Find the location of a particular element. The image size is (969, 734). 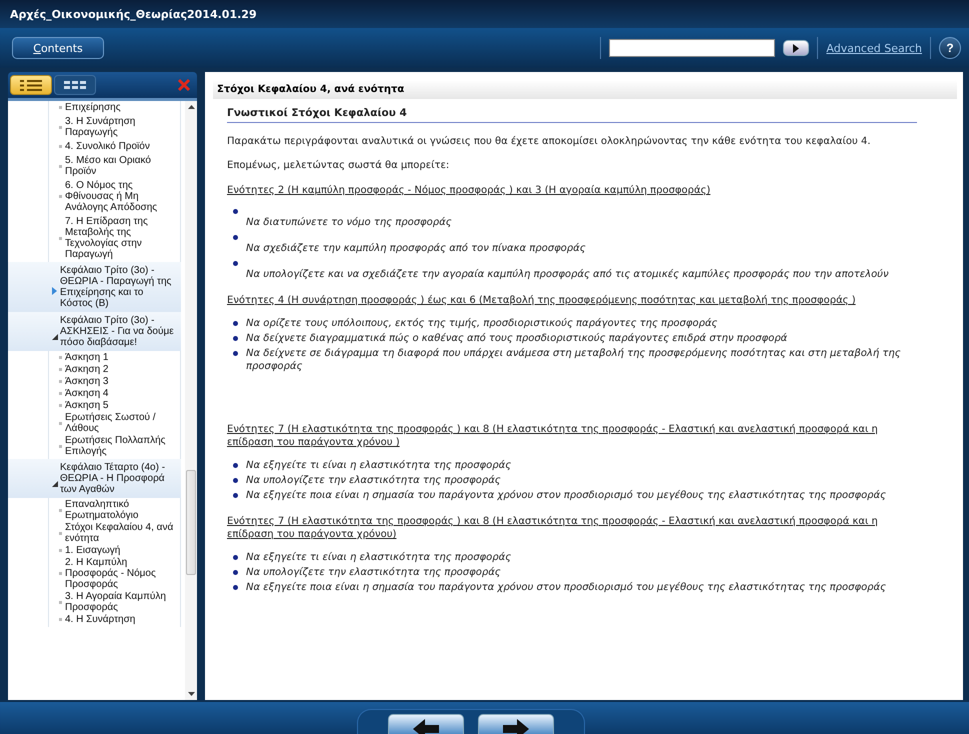

toc-chapter: Κεφάλαιο Τέταρτο (4ο) - ΘΕΩΡΙΑ - Η Προσφορά των Αγαθών is located at coordinates (94, 478).